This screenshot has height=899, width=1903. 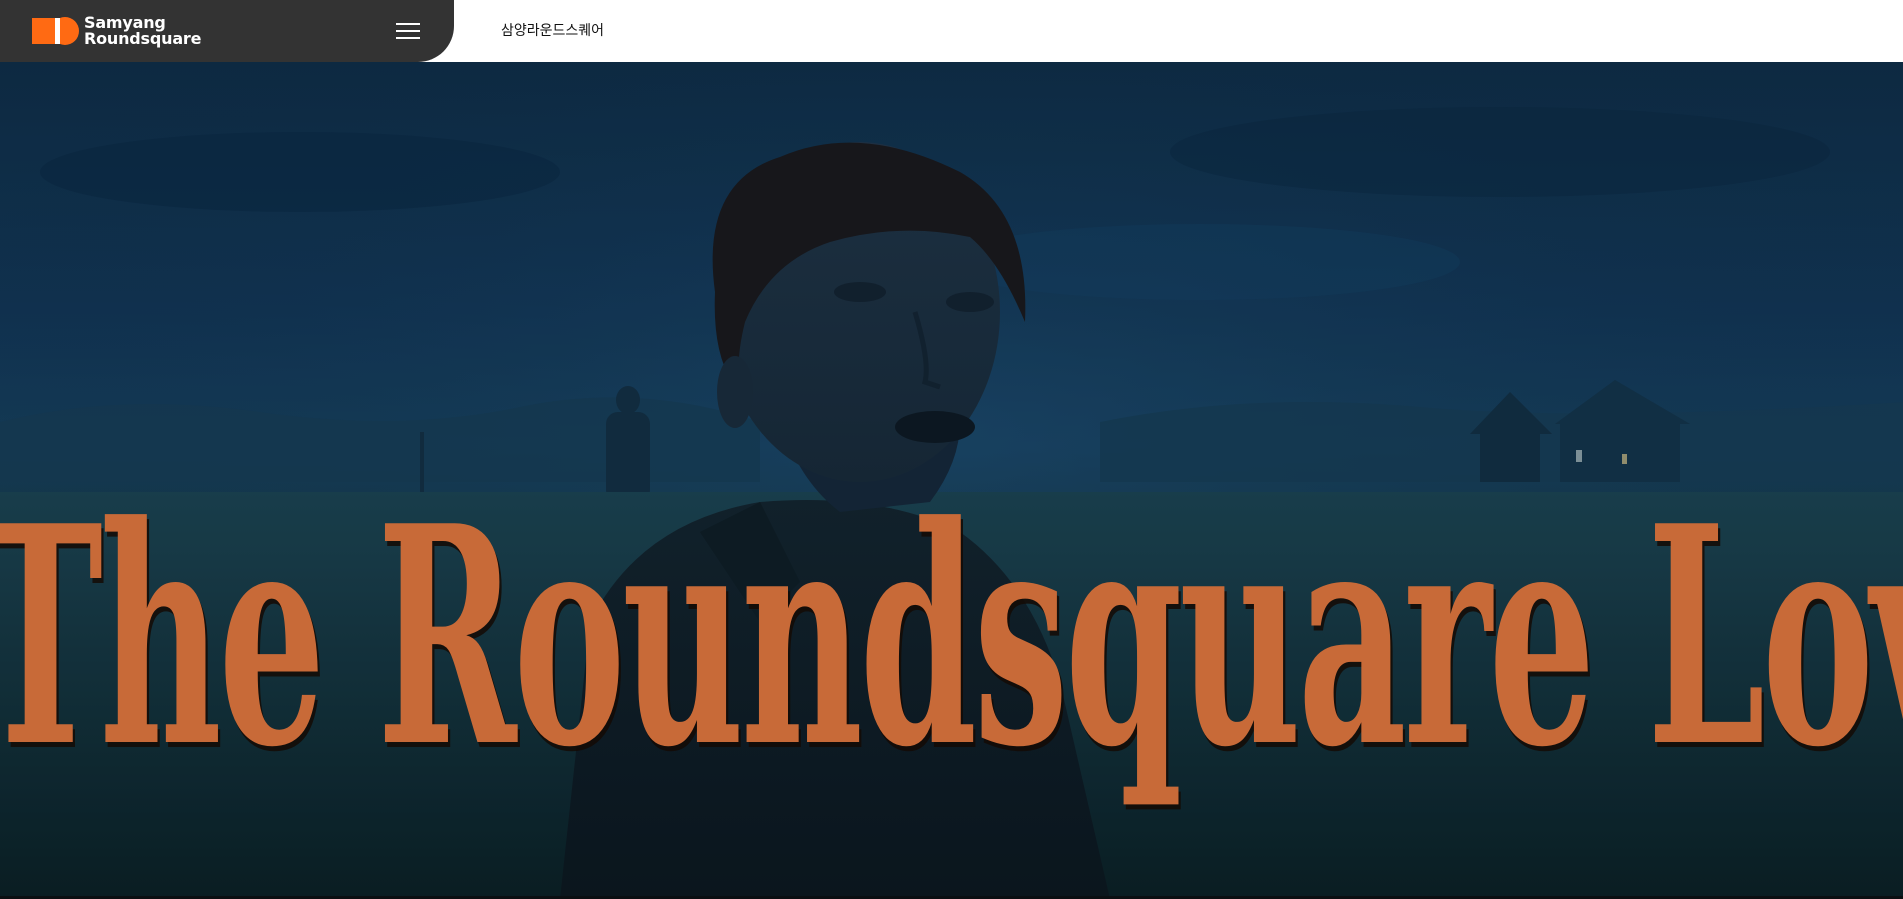 I want to click on logo-wordmark: Samyang Roundsquare, so click(x=142, y=31).